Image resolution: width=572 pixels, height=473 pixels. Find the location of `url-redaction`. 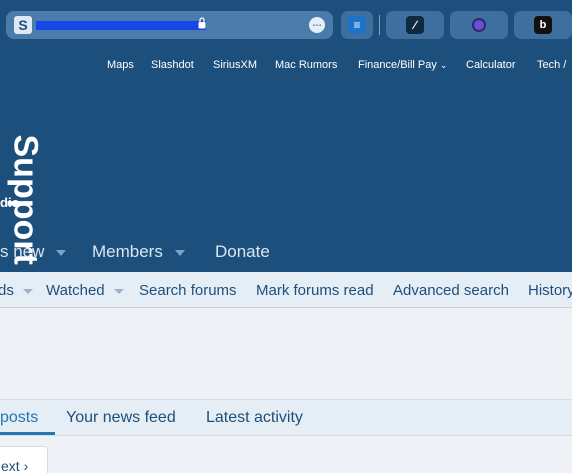

url-redaction is located at coordinates (121, 25).